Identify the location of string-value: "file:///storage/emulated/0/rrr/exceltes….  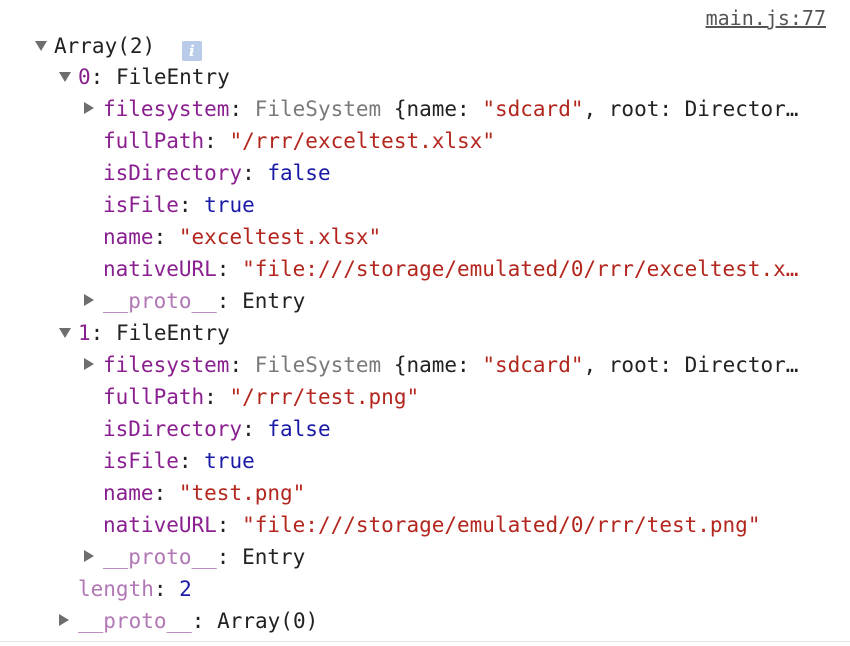
(520, 269).